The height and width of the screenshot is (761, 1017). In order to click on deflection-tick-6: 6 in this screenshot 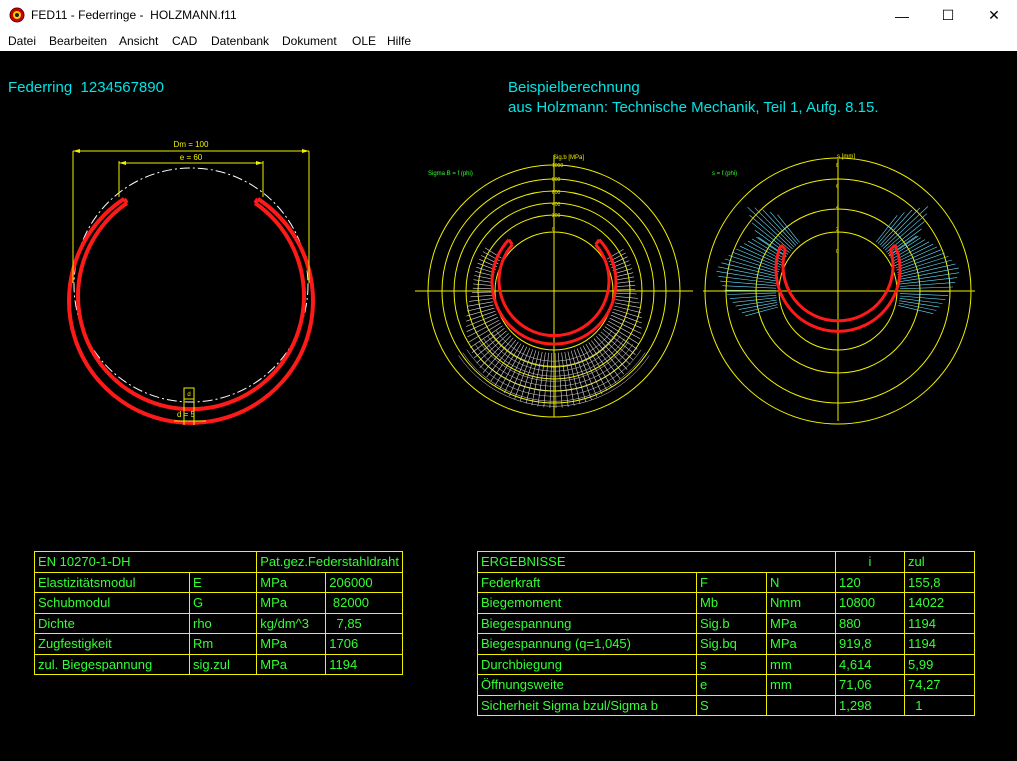, I will do `click(837, 187)`.